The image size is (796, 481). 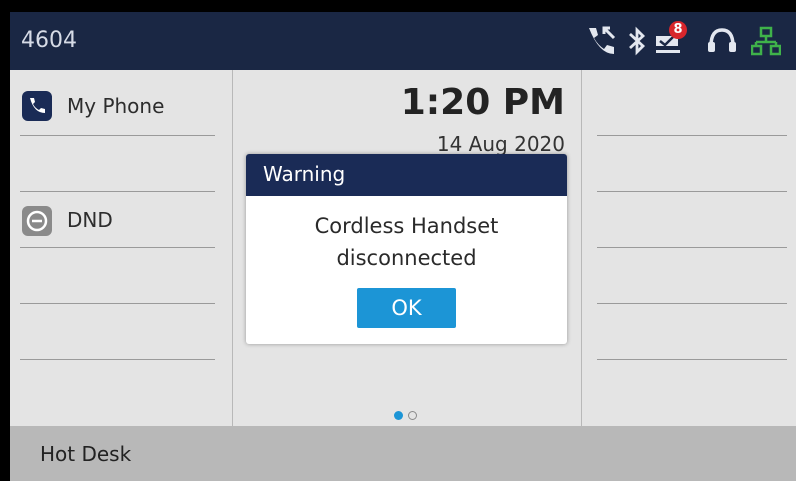 What do you see at coordinates (304, 174) in the screenshot?
I see `dialog-title: Warning` at bounding box center [304, 174].